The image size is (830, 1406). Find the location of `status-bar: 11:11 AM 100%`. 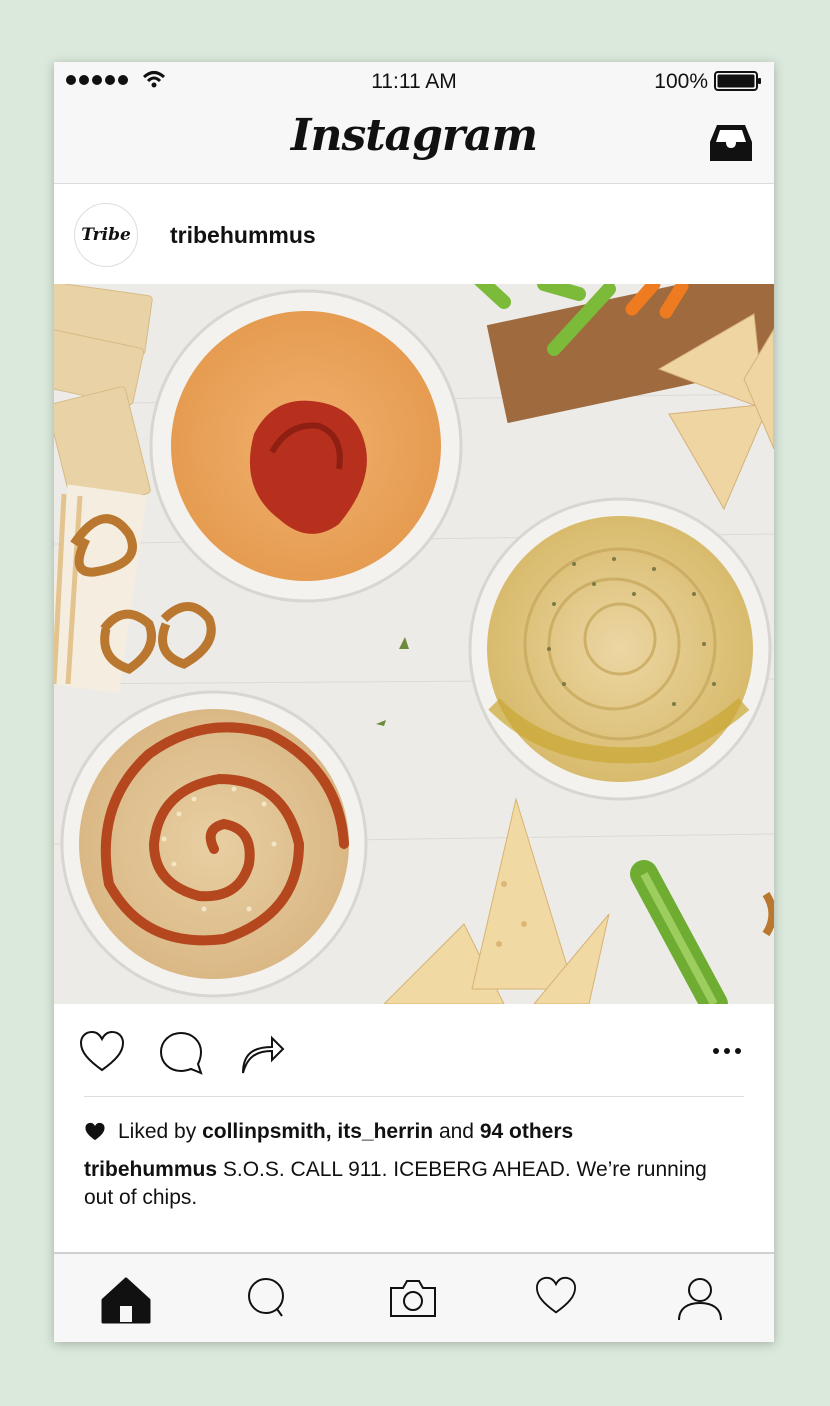

status-bar: 11:11 AM 100% is located at coordinates (414, 81).